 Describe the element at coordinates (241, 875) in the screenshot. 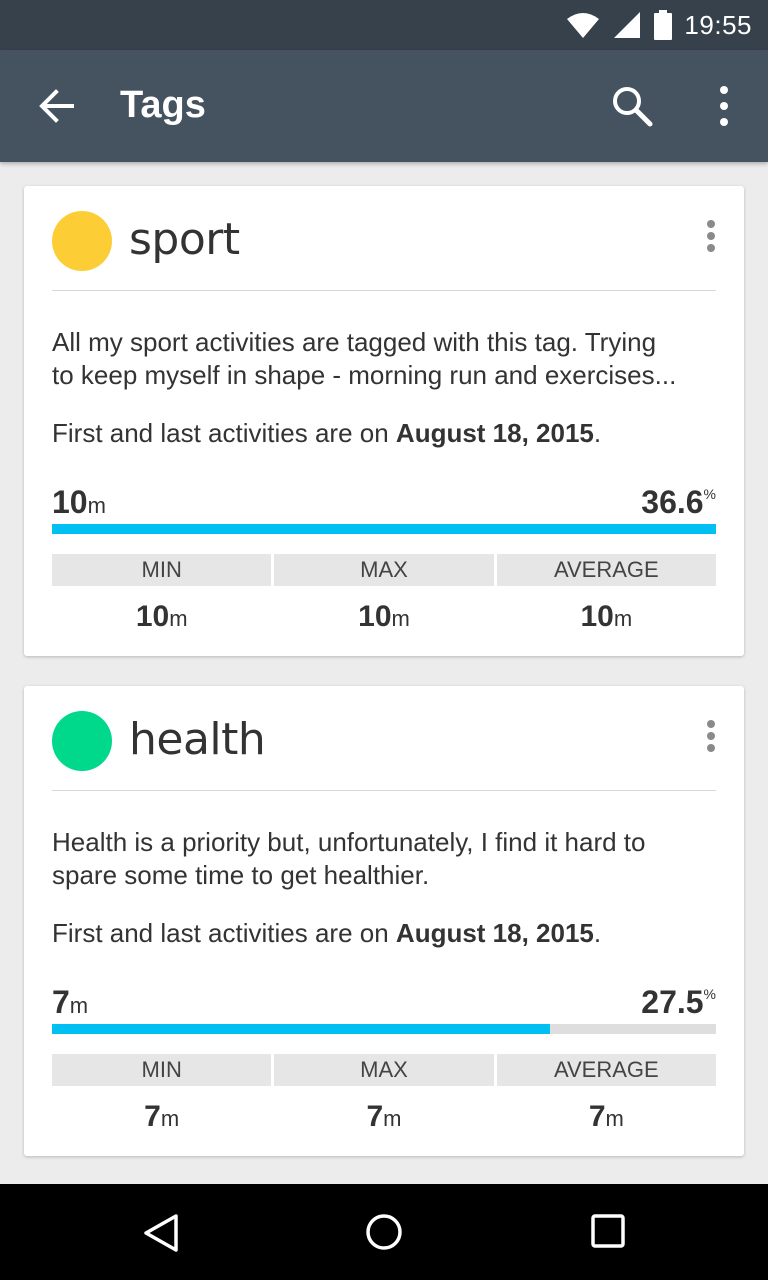

I see `description-line: spare some time to get healthier.` at that location.